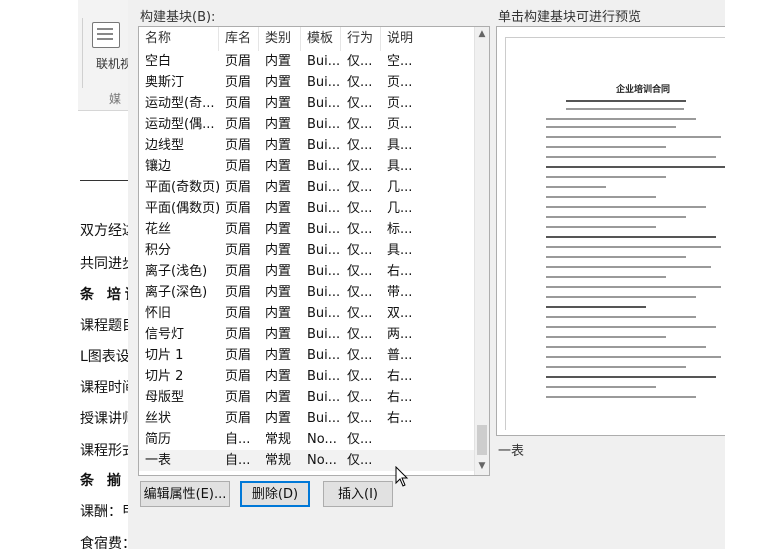  What do you see at coordinates (511, 451) in the screenshot?
I see `preview-caption: 一表` at bounding box center [511, 451].